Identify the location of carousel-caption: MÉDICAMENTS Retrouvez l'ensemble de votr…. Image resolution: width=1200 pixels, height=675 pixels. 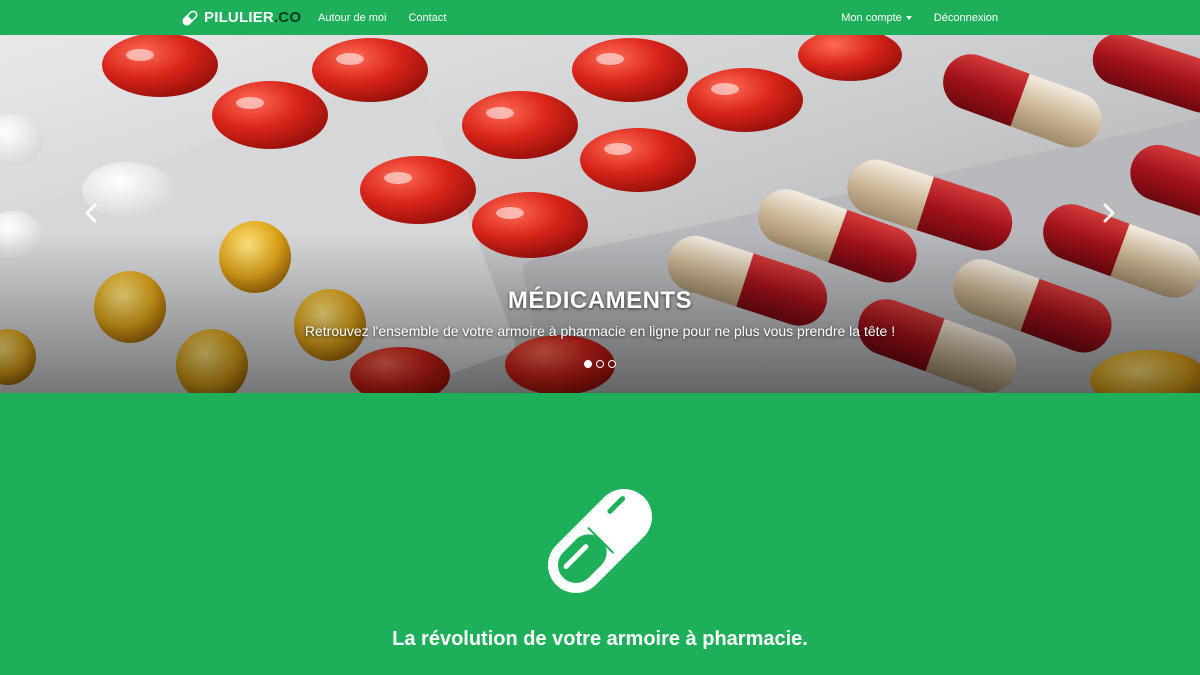
(600, 313).